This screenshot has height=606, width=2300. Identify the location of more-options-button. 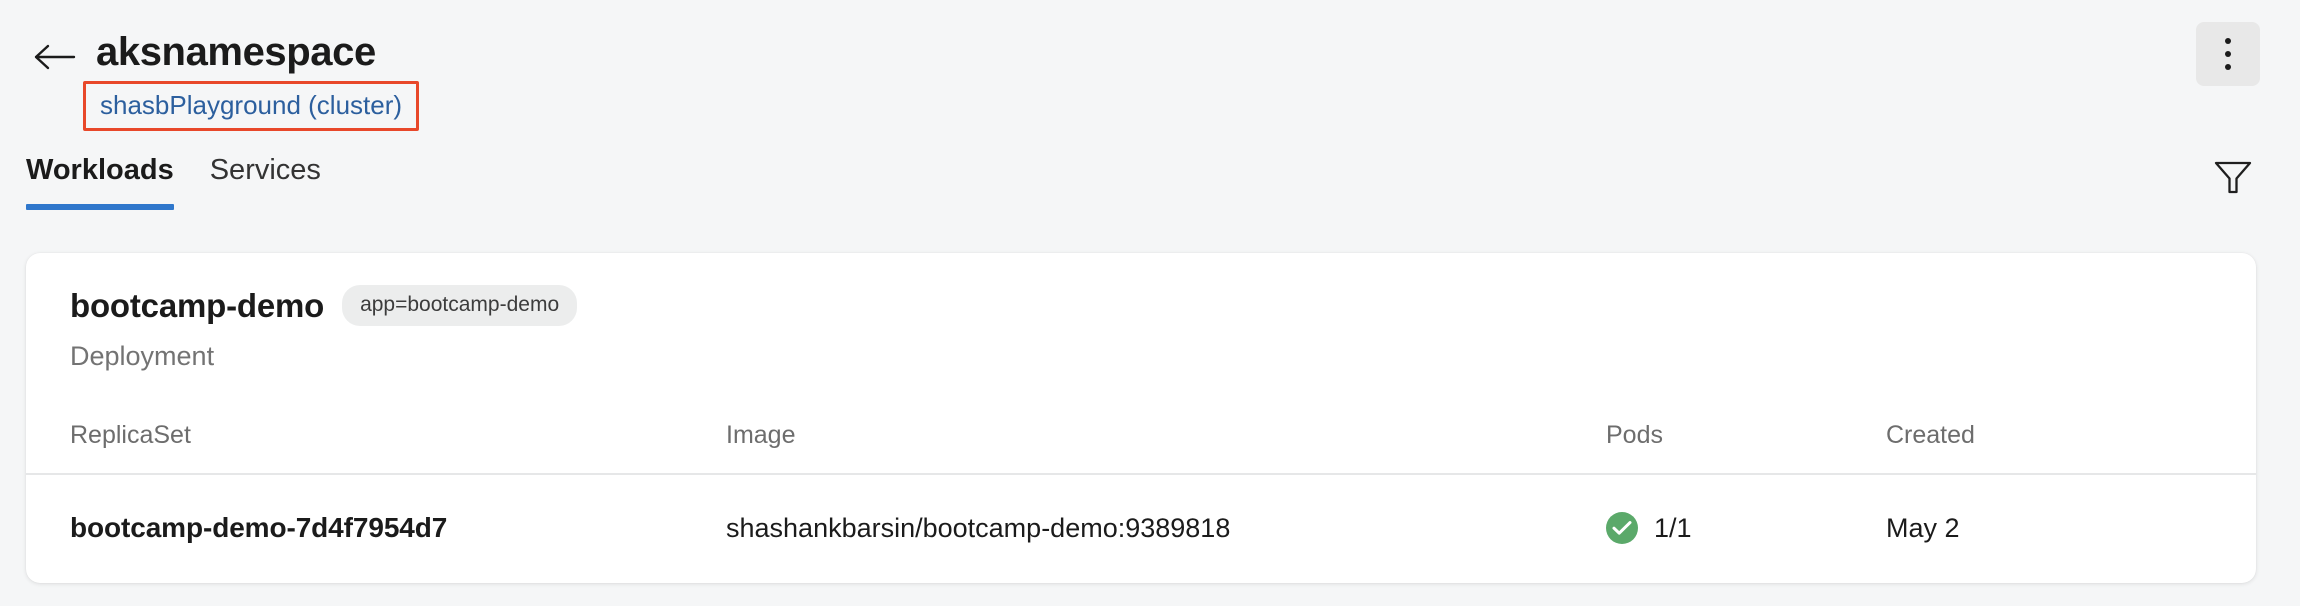
(2228, 54).